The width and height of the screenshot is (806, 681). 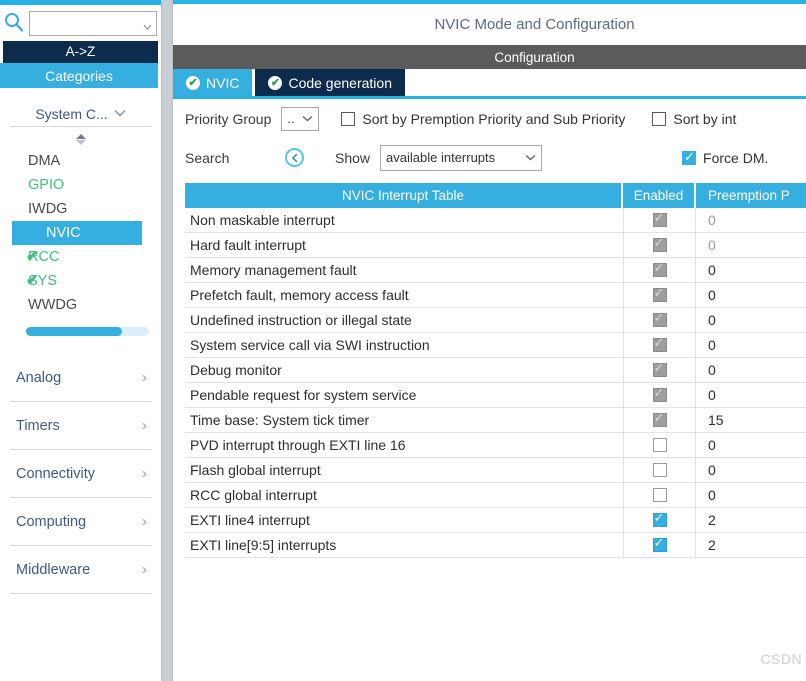 What do you see at coordinates (80, 305) in the screenshot?
I see `sidebar-item-wwdg: WWDG` at bounding box center [80, 305].